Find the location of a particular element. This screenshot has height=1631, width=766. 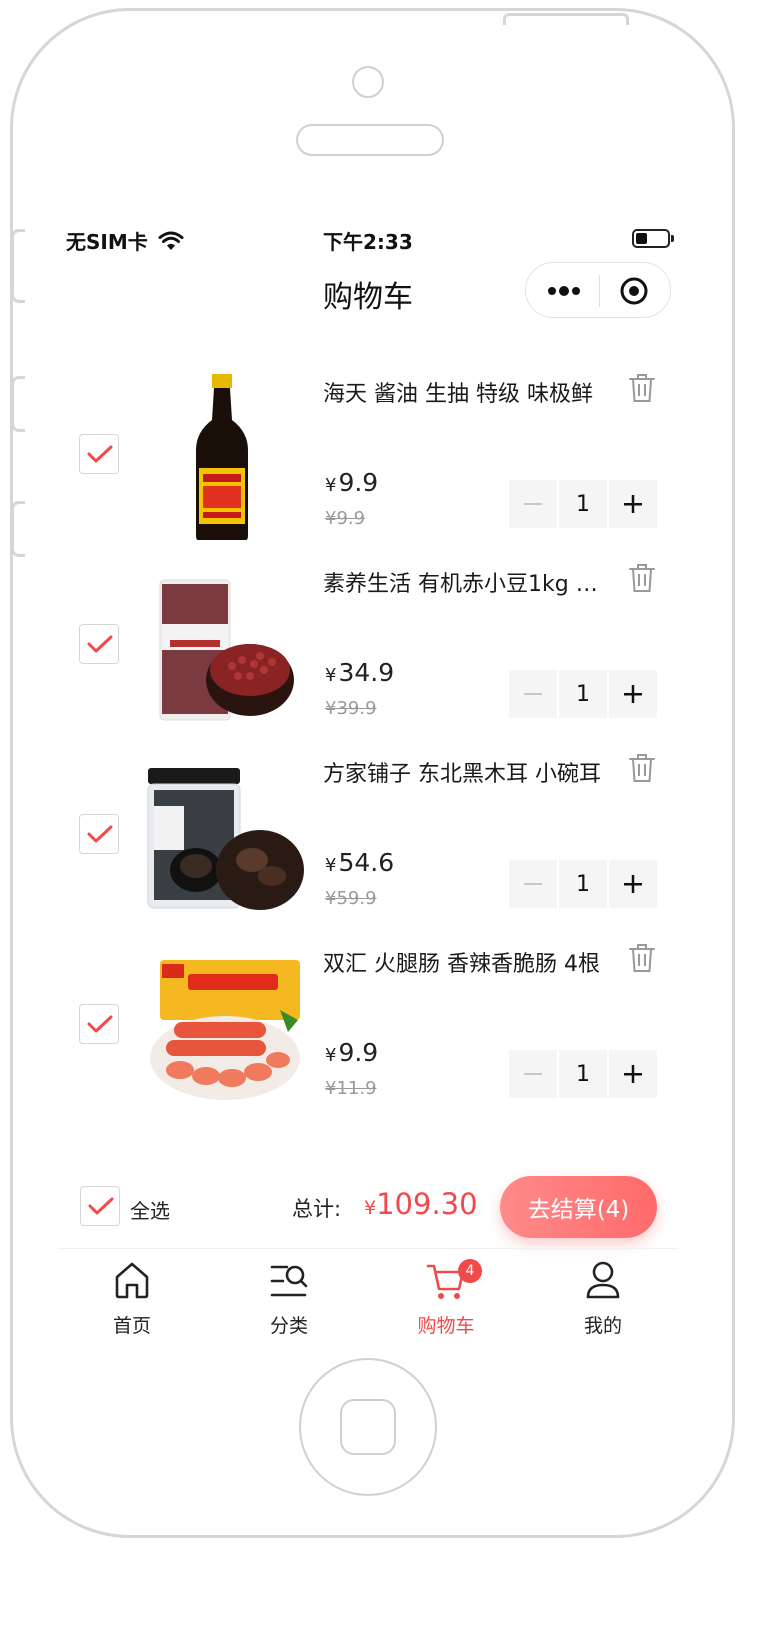

item-price: ¥34.9 is located at coordinates (360, 672).